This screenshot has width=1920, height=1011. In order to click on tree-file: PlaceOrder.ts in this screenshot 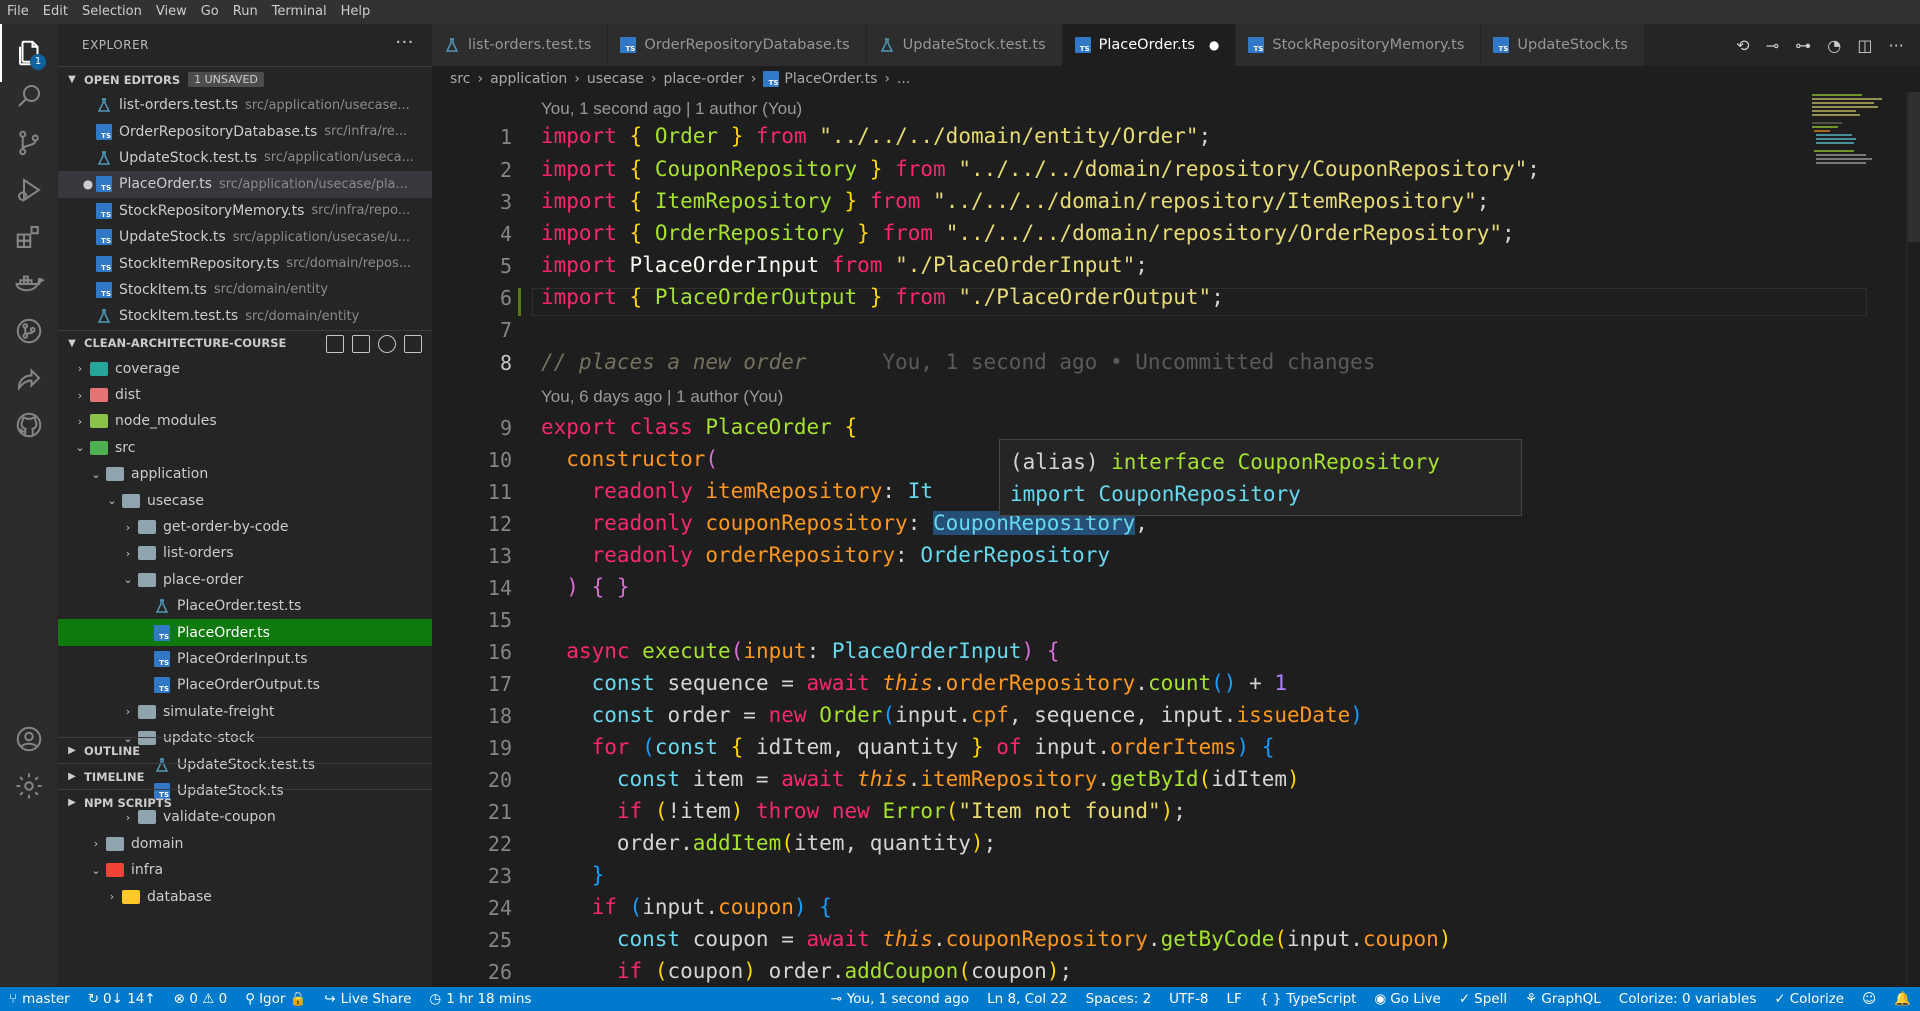, I will do `click(245, 632)`.